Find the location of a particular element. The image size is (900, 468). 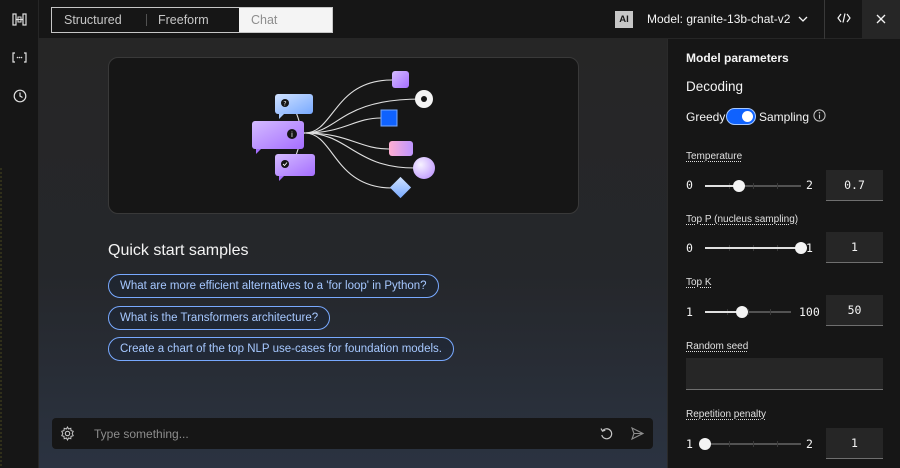

top-p-max: 1 is located at coordinates (809, 248).